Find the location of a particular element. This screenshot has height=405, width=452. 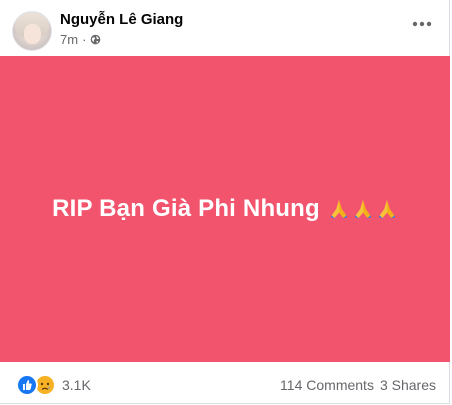

more-options-button is located at coordinates (422, 24).